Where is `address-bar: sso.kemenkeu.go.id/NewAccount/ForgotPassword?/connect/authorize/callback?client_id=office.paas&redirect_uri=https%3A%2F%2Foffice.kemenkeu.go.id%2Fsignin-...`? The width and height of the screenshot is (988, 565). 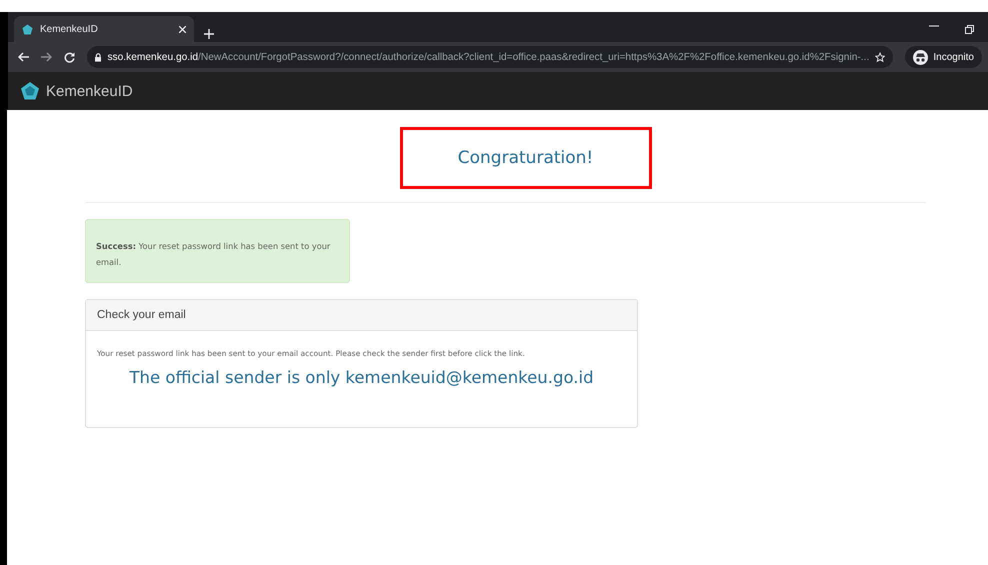
address-bar: sso.kemenkeu.go.id/NewAccount/ForgotPassword?/connect/authorize/callback?client_id=office.paas&redirect_uri=https%3A%2F%2Foffice.kemenkeu.go.id%2Fsignin-... is located at coordinates (490, 57).